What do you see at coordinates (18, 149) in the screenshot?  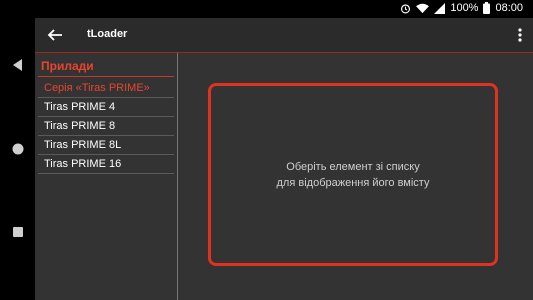 I see `nav-home-icon` at bounding box center [18, 149].